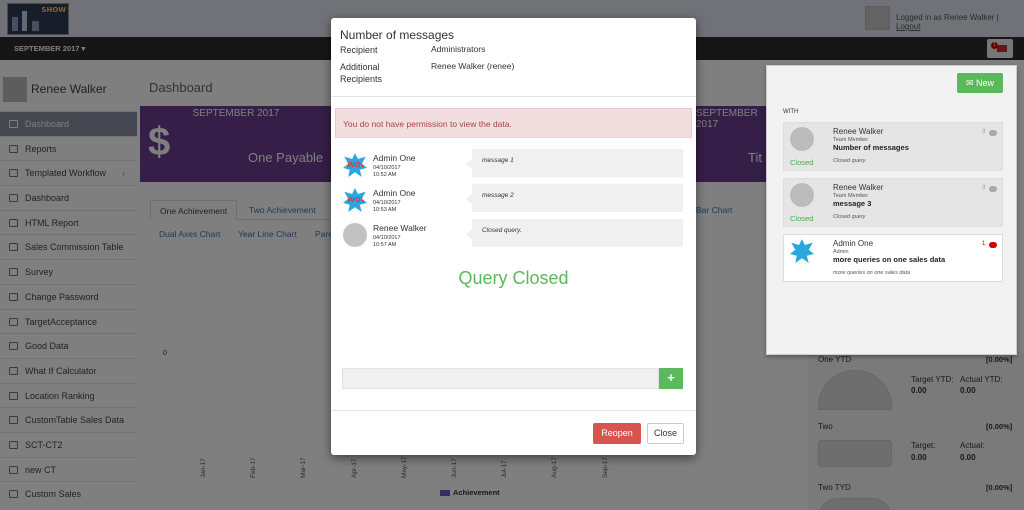  What do you see at coordinates (852, 203) in the screenshot?
I see `query-subject: message 3` at bounding box center [852, 203].